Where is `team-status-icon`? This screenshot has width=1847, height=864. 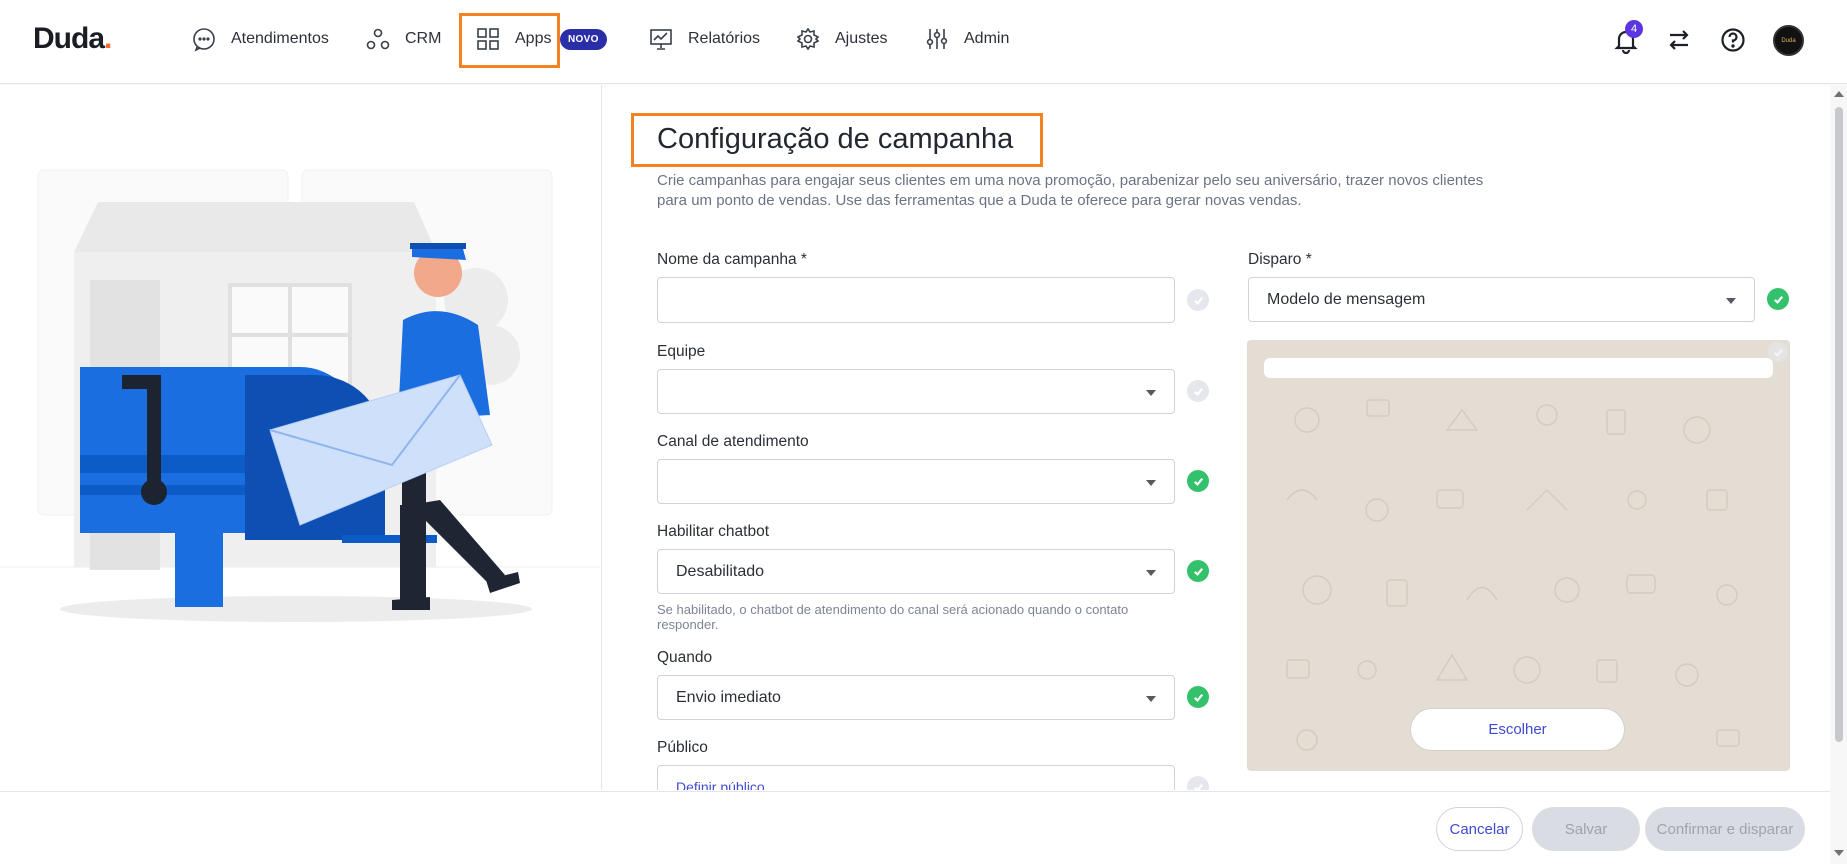 team-status-icon is located at coordinates (1198, 391).